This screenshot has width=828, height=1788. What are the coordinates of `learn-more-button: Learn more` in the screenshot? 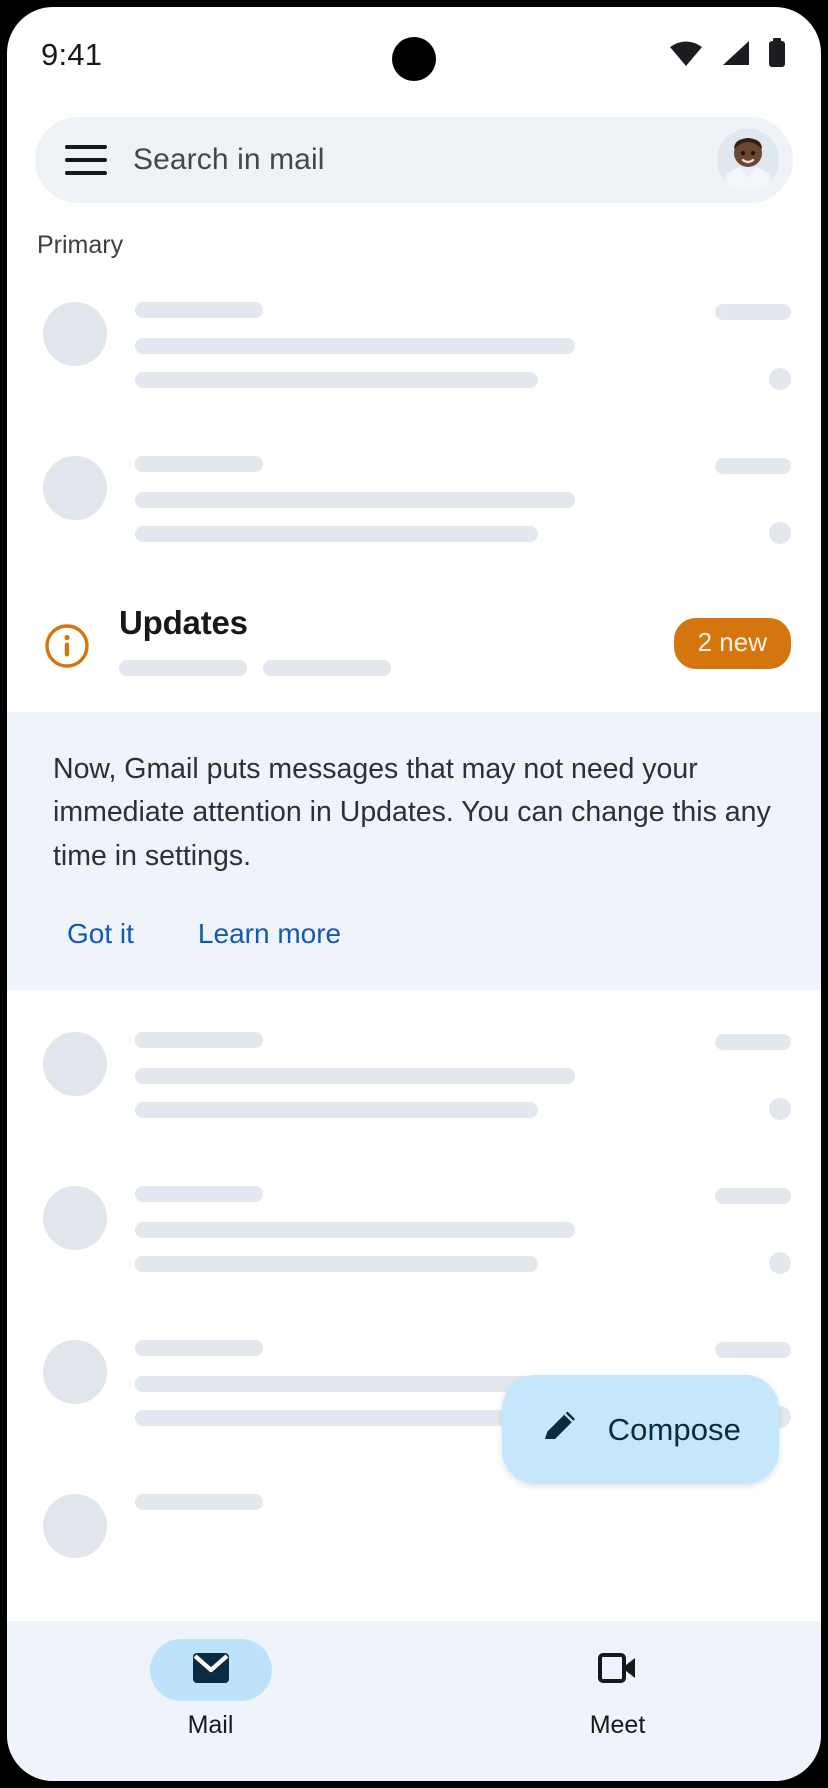 It's located at (269, 934).